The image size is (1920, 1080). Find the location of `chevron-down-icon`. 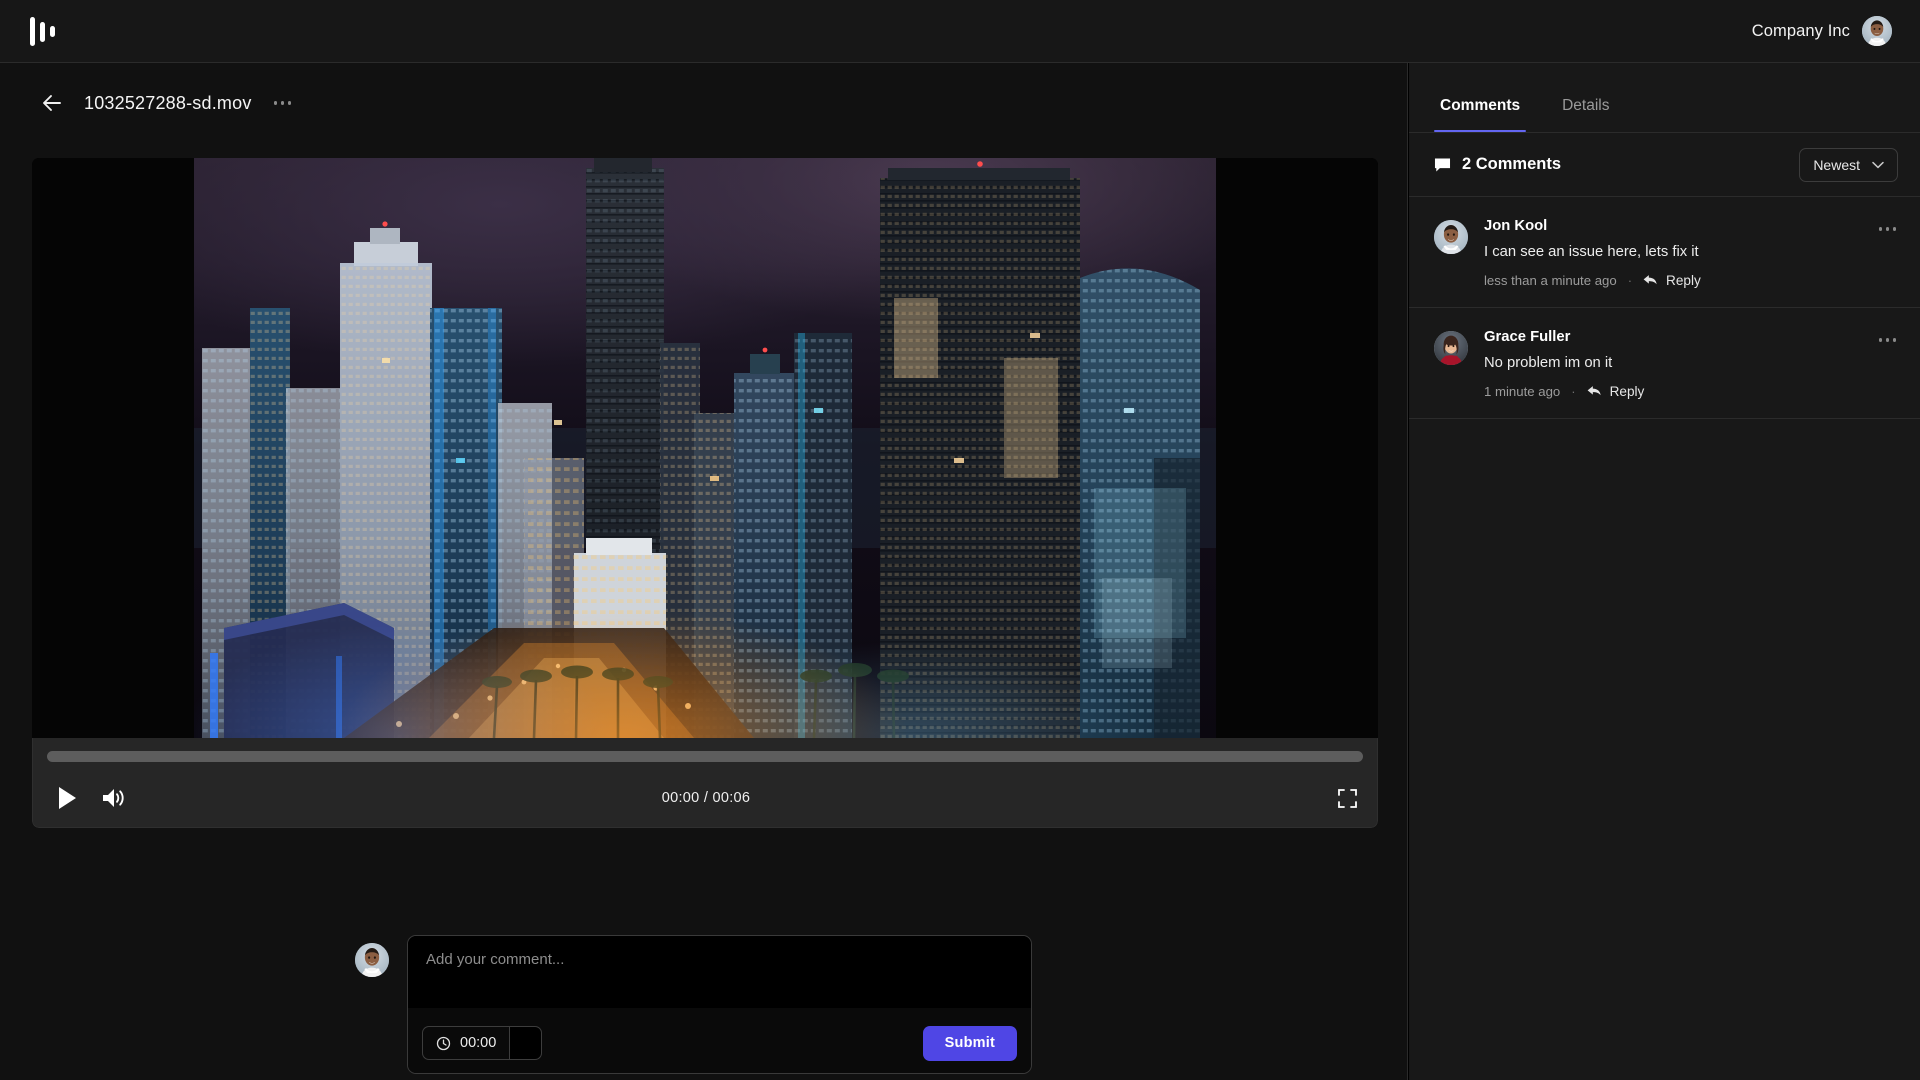

chevron-down-icon is located at coordinates (1878, 164).